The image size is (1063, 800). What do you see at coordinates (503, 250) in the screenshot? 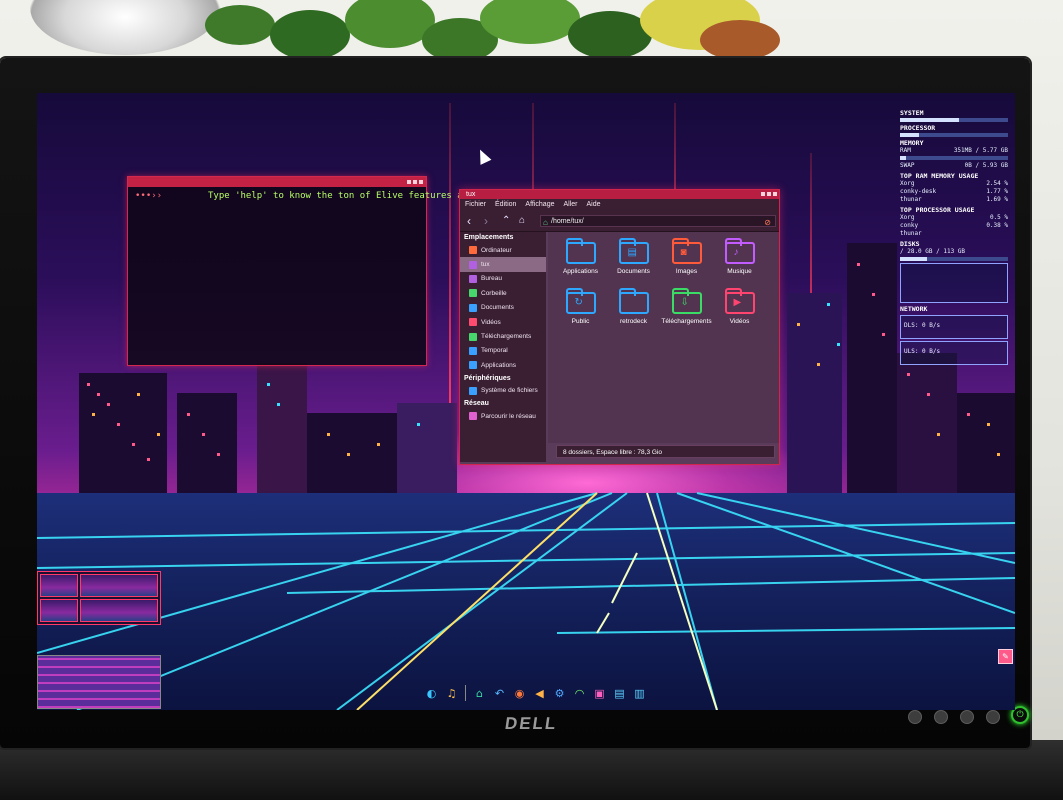
I see `sidebar-item-places: Ordinateur` at bounding box center [503, 250].